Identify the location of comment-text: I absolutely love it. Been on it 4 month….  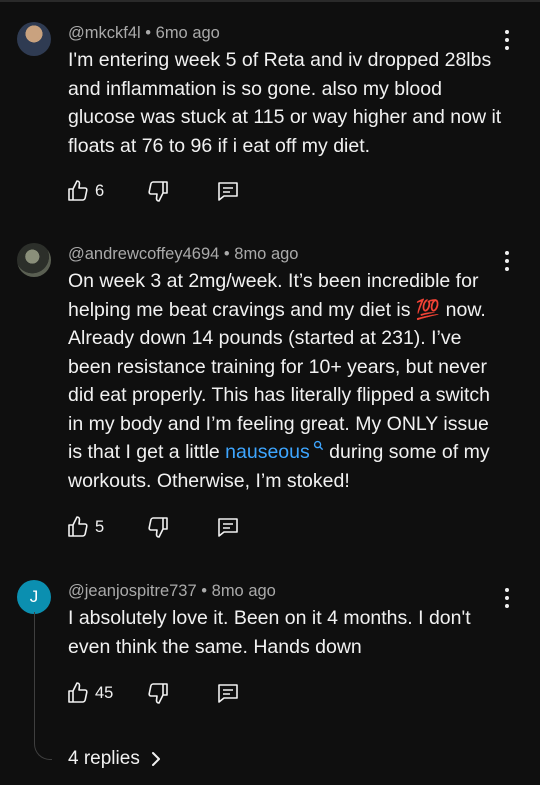
(269, 632).